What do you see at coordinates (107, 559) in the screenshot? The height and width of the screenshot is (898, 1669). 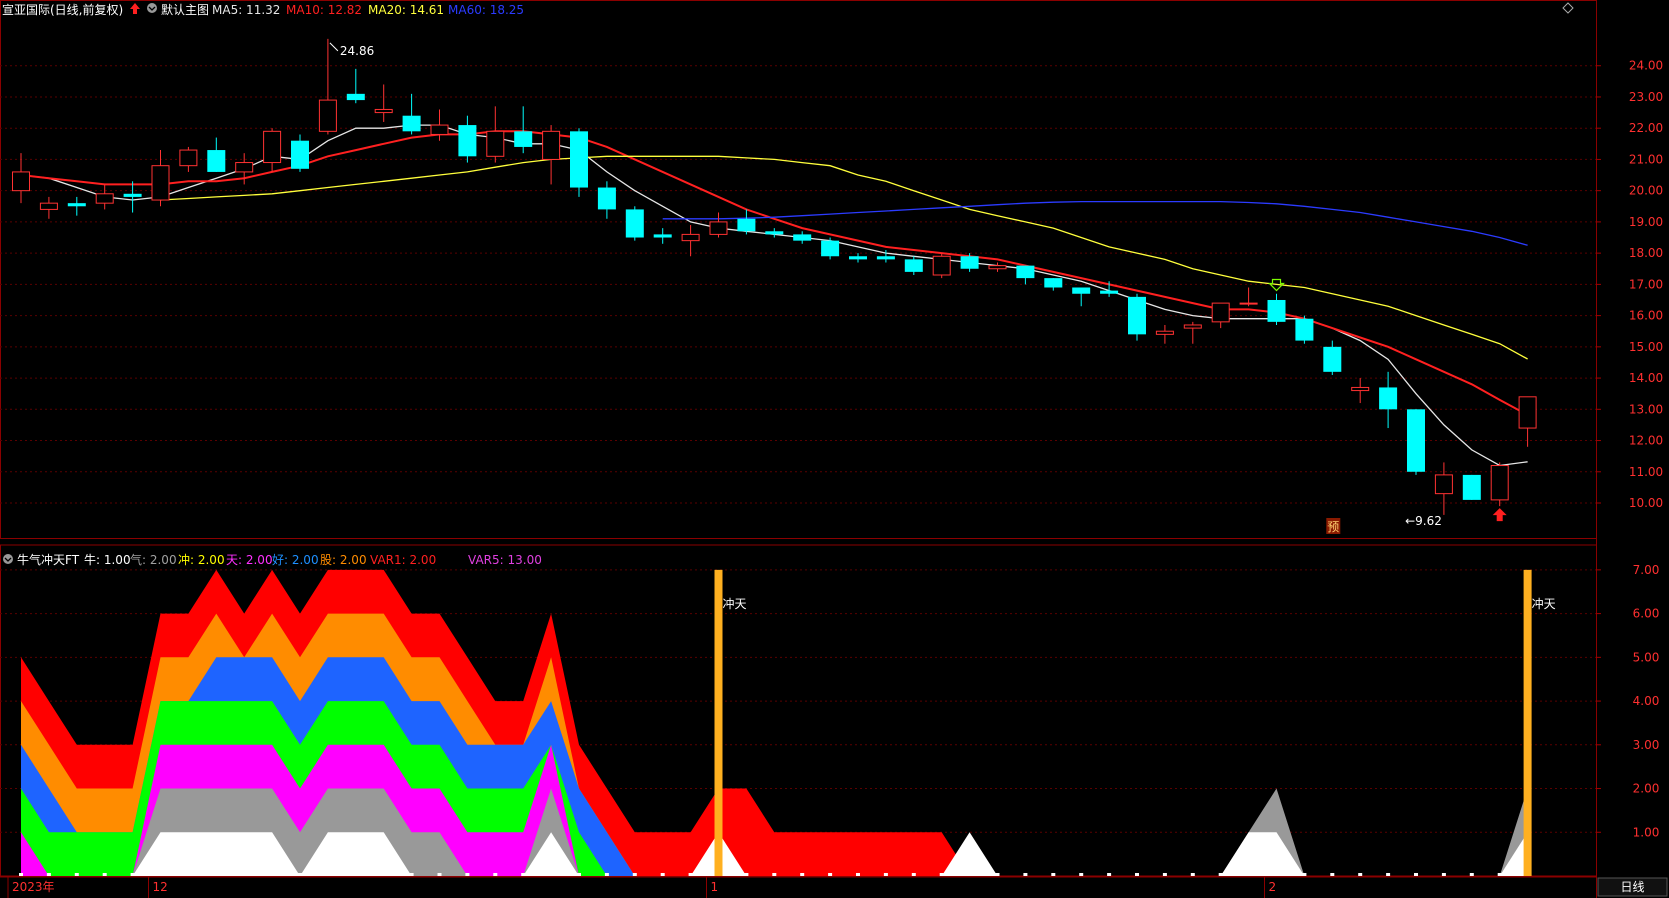 I see `indicator-value-0: 牛: 1.00` at bounding box center [107, 559].